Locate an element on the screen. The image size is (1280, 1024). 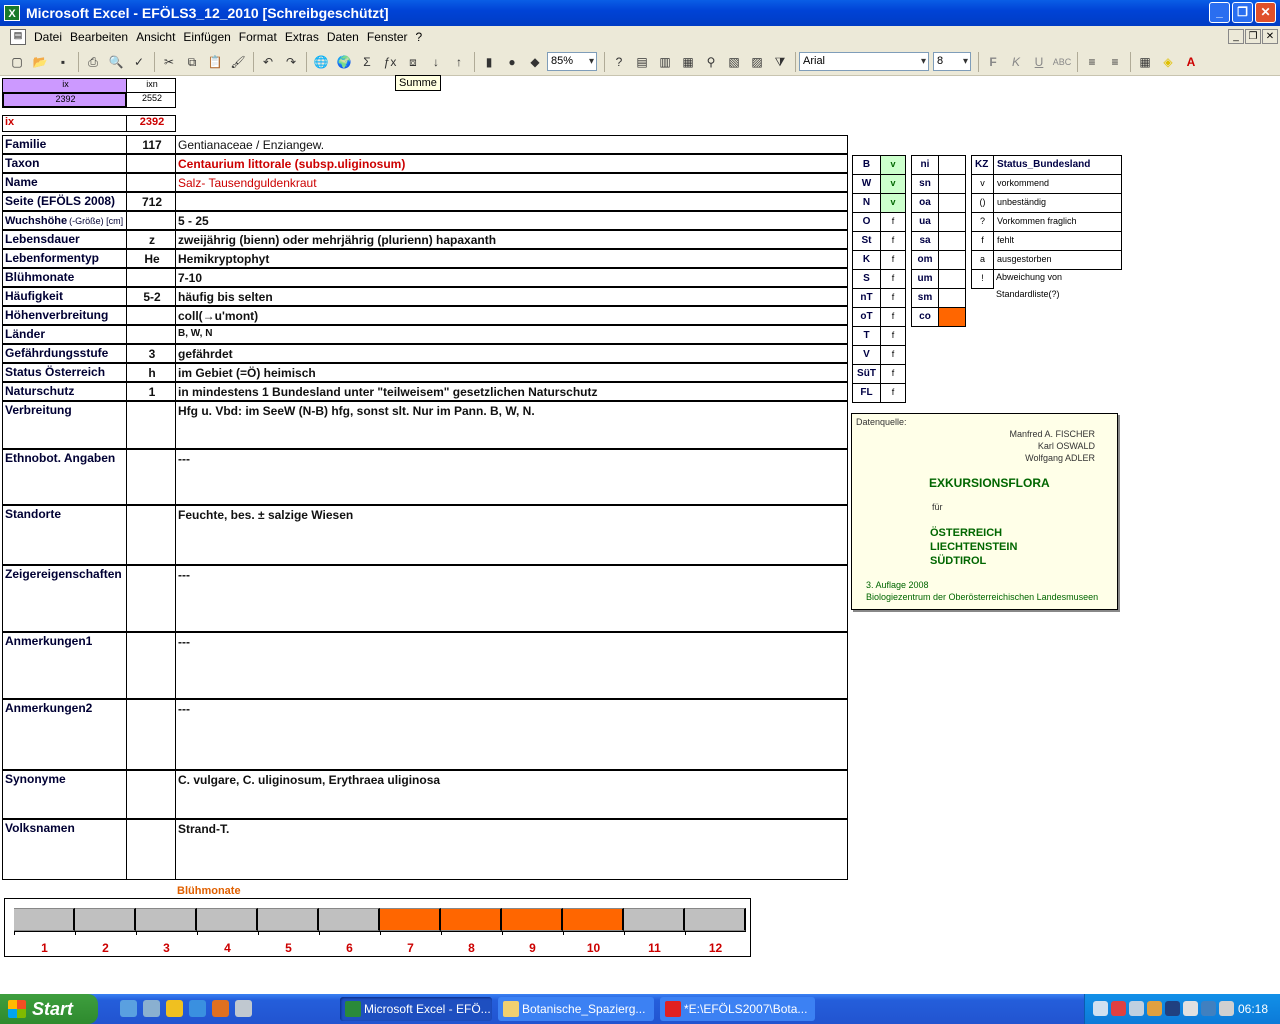
map-icon: ● is located at coordinates (512, 62).